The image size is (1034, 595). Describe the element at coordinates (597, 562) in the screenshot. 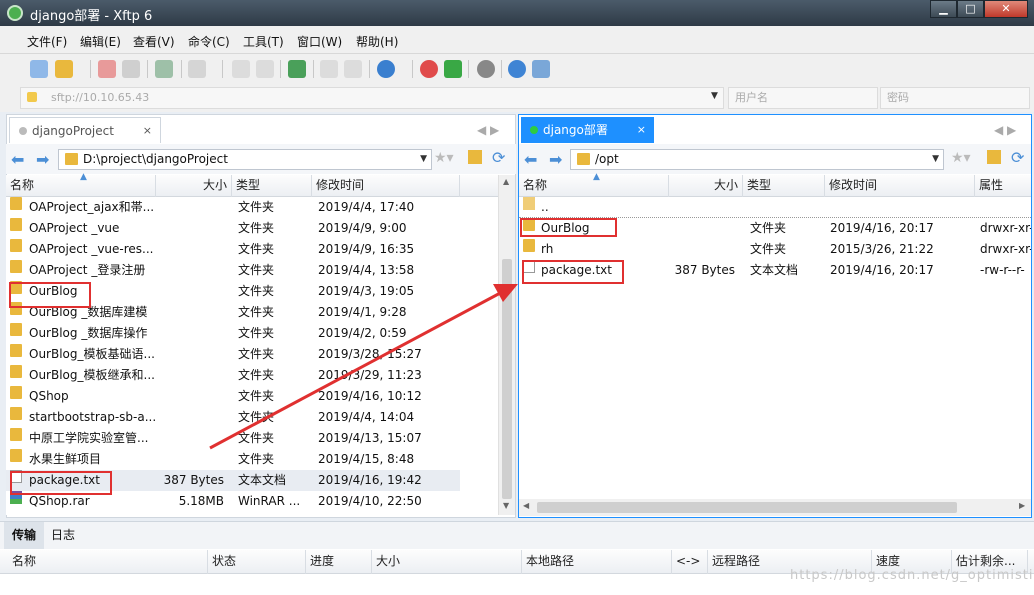

I see `col-local-path: 本地路径` at that location.